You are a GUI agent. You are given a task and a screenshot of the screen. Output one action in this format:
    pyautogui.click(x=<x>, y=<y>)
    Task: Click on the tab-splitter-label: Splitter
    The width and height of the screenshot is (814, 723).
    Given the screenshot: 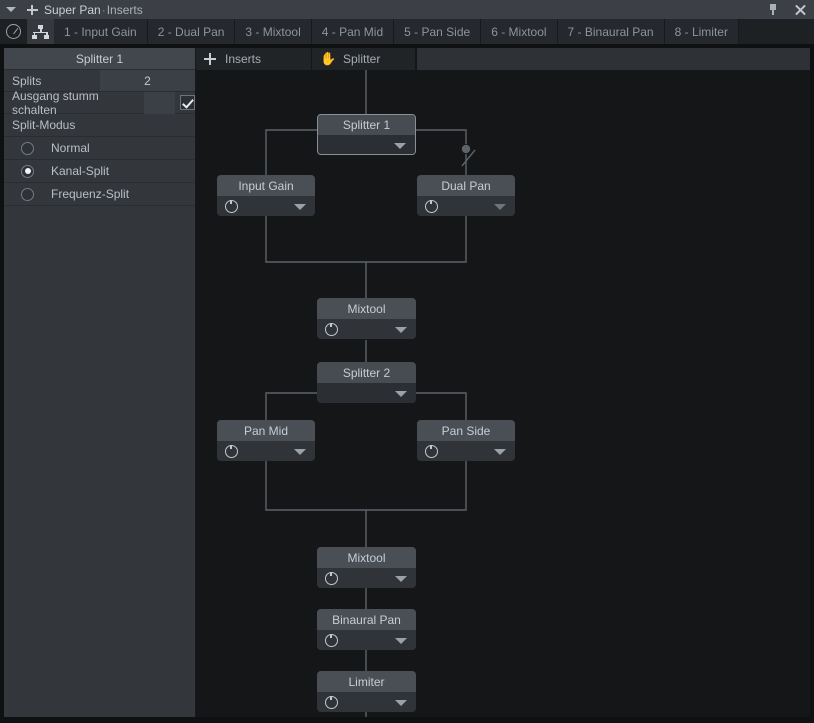 What is the action you would take?
    pyautogui.click(x=362, y=59)
    